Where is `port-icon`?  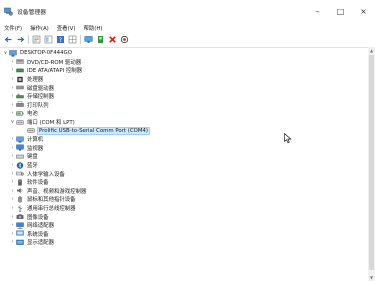 port-icon is located at coordinates (20, 122).